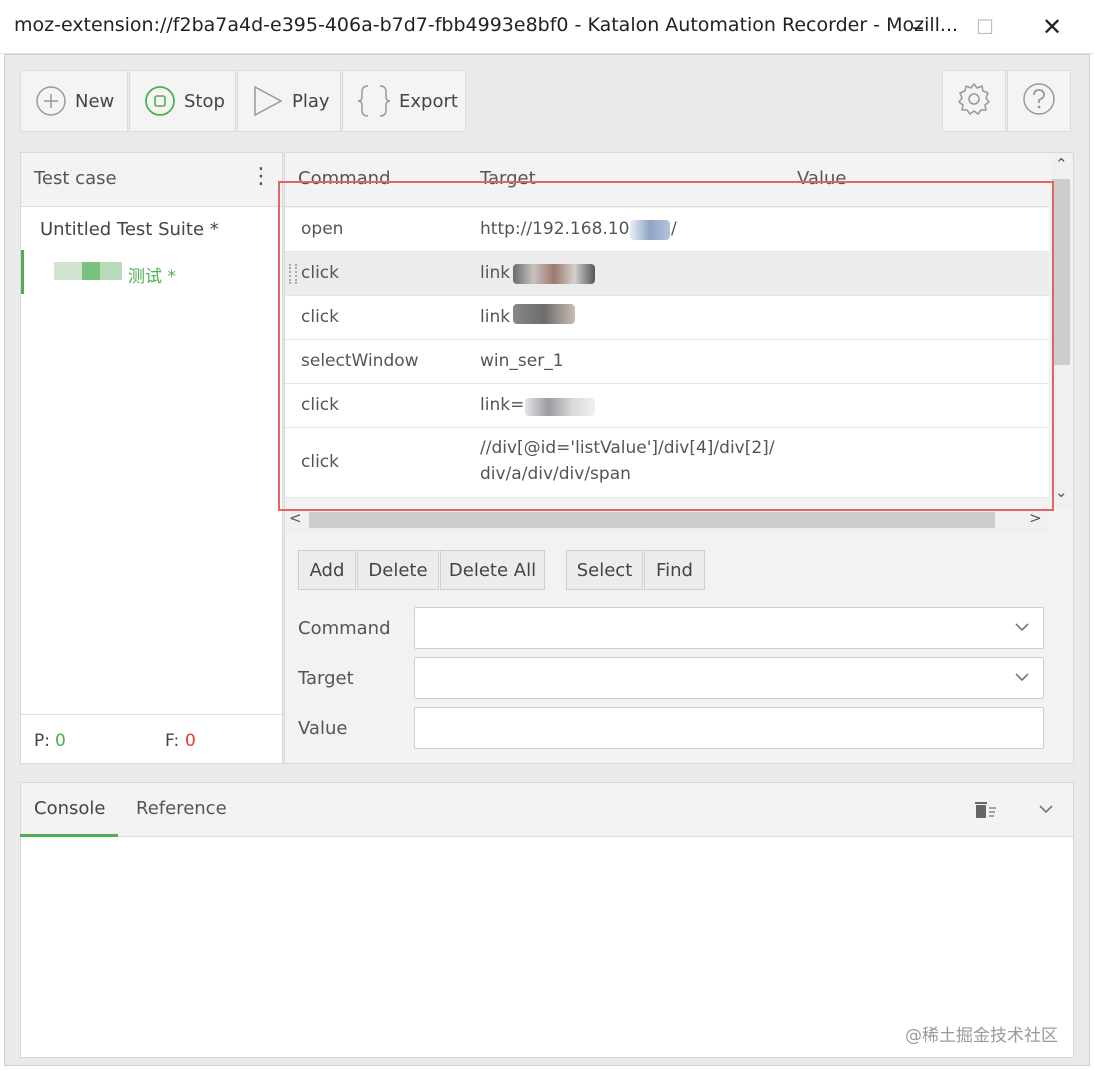 This screenshot has width=1094, height=1070. What do you see at coordinates (151, 714) in the screenshot?
I see `divider` at bounding box center [151, 714].